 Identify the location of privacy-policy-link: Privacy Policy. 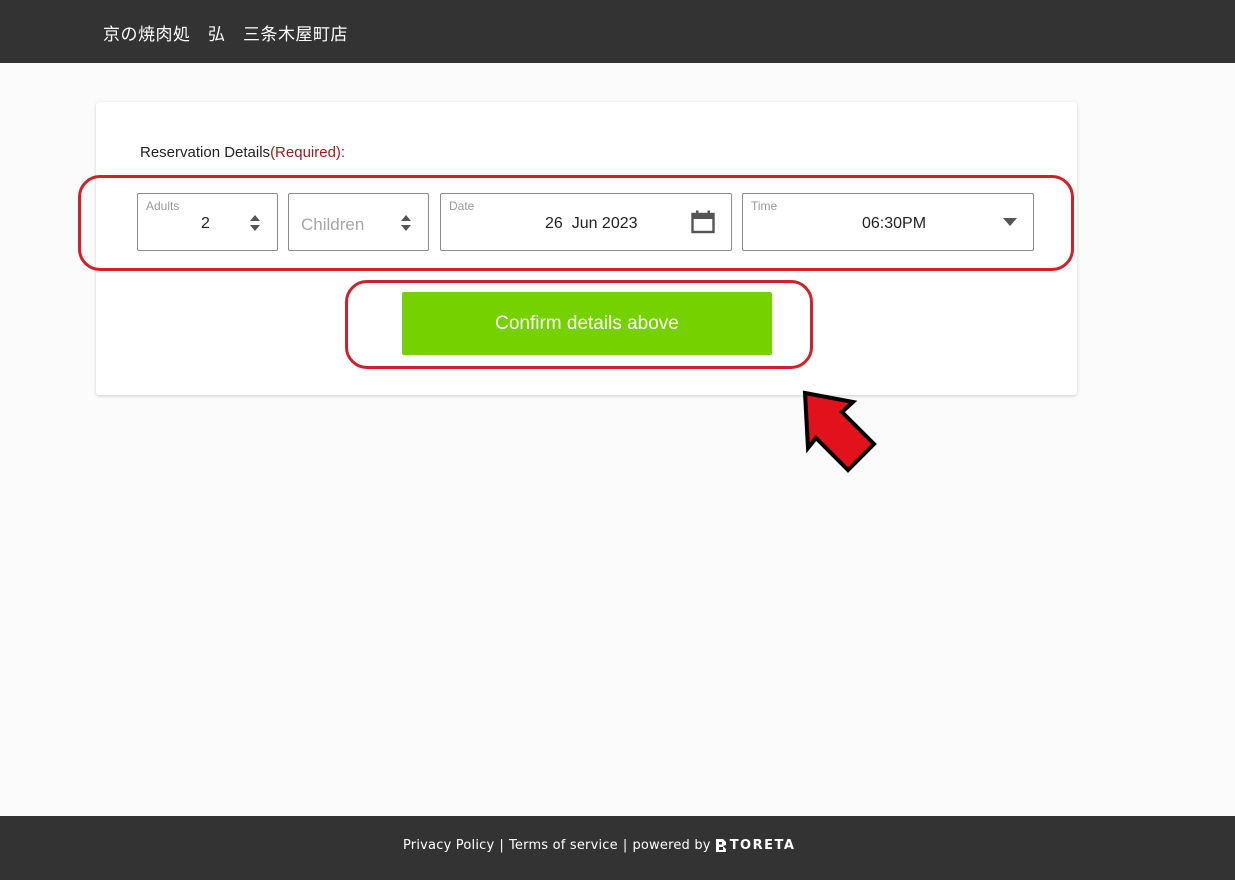
(448, 845).